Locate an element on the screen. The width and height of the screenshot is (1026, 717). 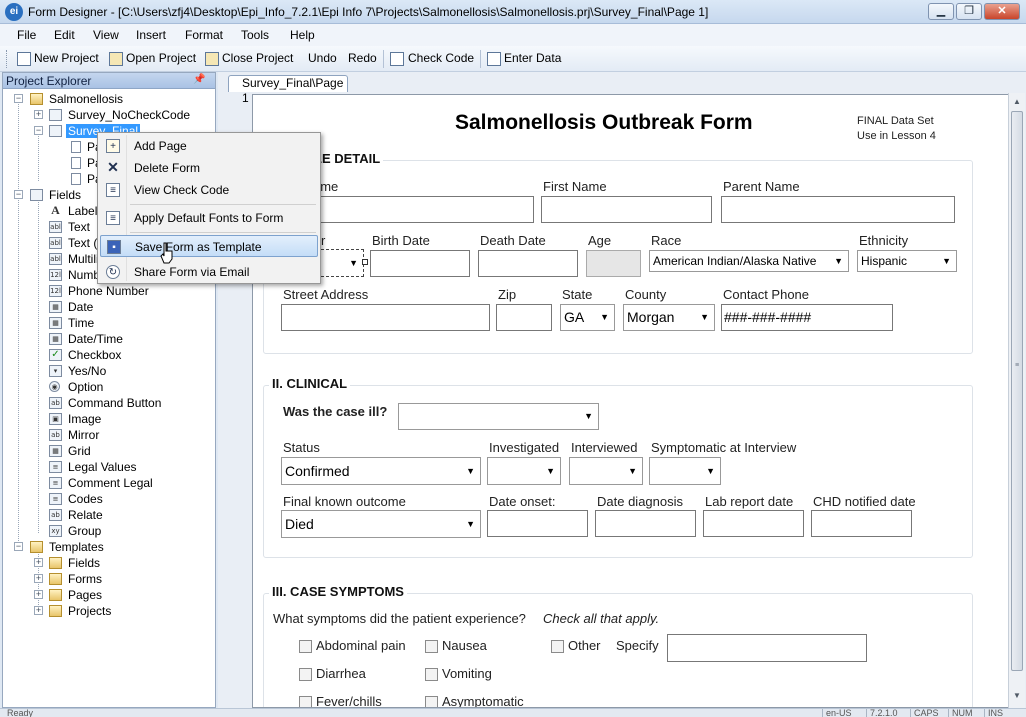
undo-button: Undo is located at coordinates (322, 58).